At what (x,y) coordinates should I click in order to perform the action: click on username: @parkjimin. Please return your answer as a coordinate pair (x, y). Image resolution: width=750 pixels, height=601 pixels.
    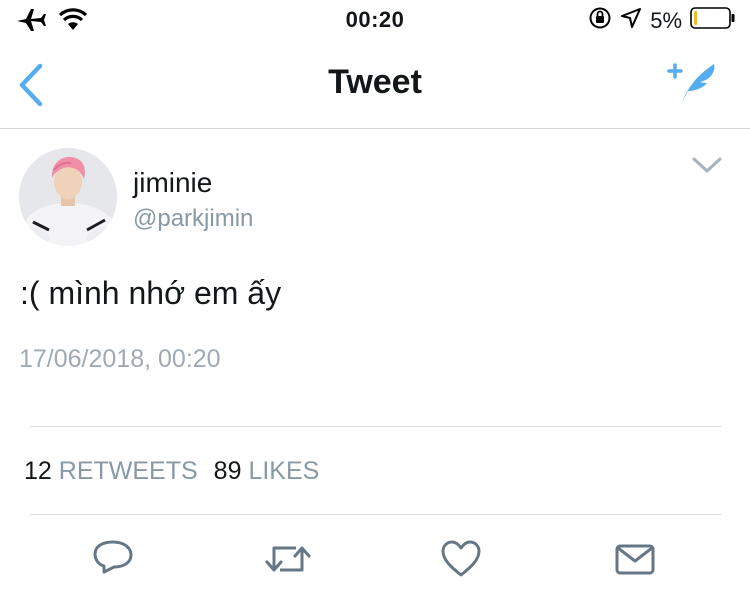
    Looking at the image, I should click on (193, 219).